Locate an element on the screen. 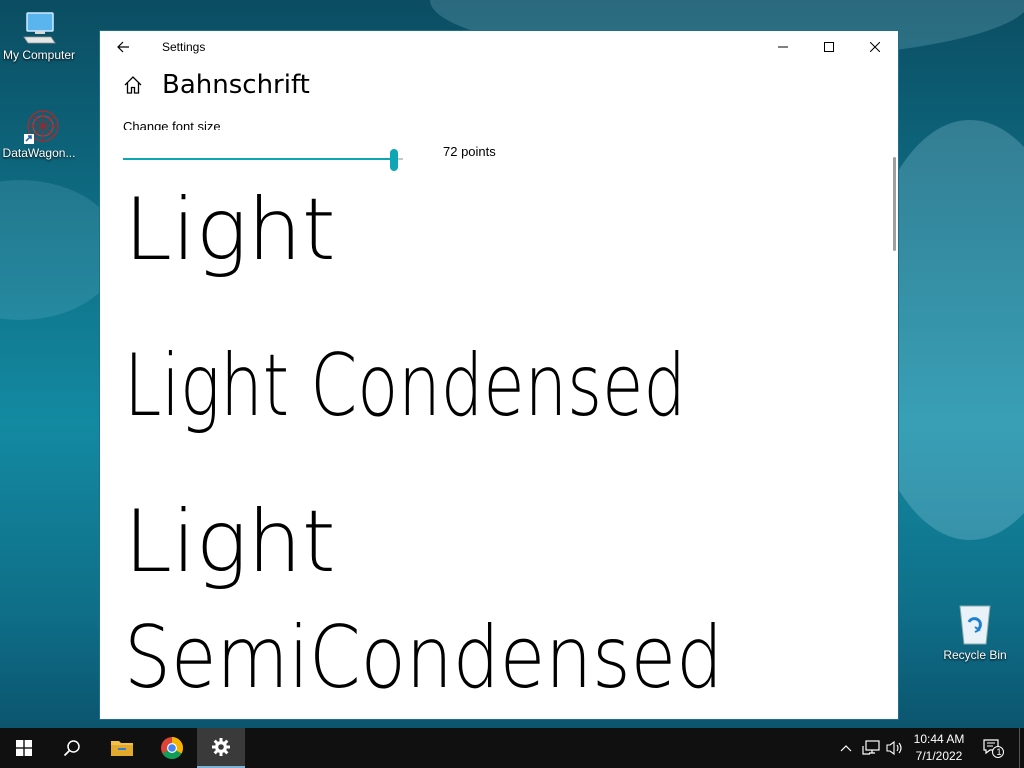 Image resolution: width=1024 pixels, height=768 pixels. taskbar-clock: 10:44 AM 7/1/2022 is located at coordinates (939, 748).